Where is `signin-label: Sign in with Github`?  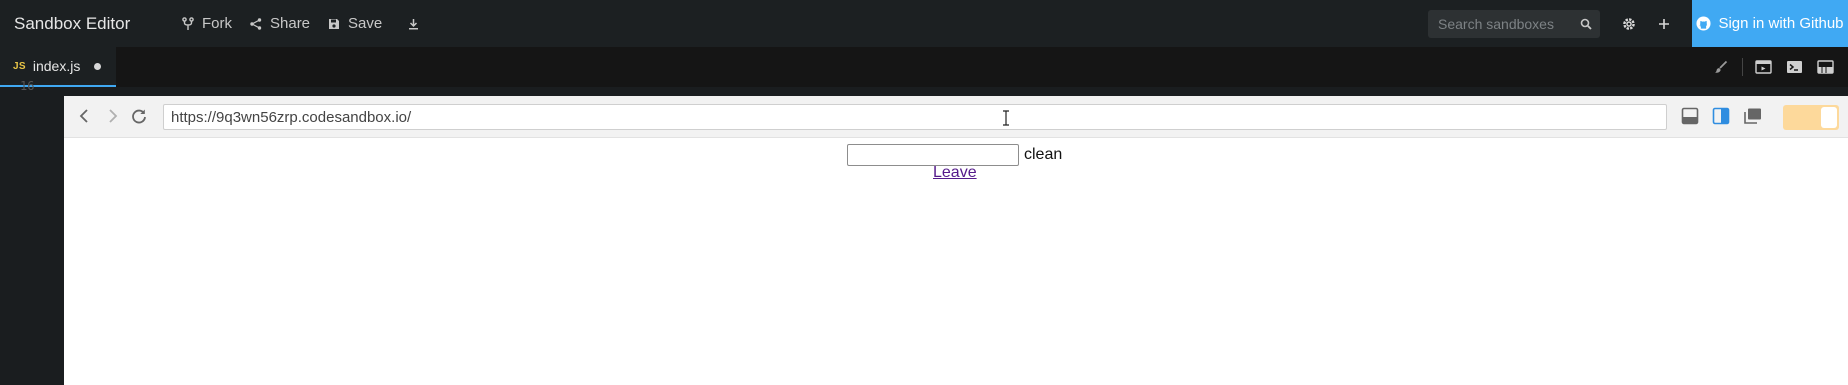 signin-label: Sign in with Github is located at coordinates (1781, 23).